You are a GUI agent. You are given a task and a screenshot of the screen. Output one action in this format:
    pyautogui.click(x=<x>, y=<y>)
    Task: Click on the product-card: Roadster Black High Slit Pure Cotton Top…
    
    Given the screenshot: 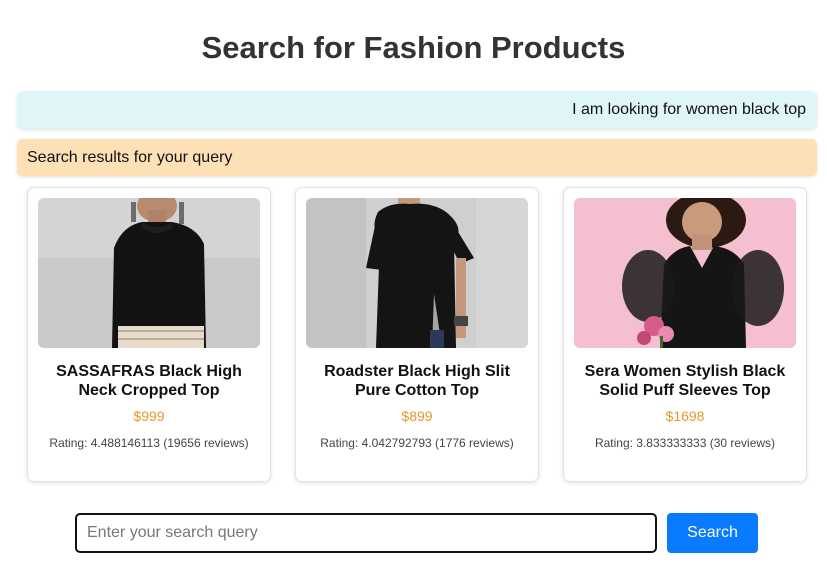 What is the action you would take?
    pyautogui.click(x=417, y=334)
    